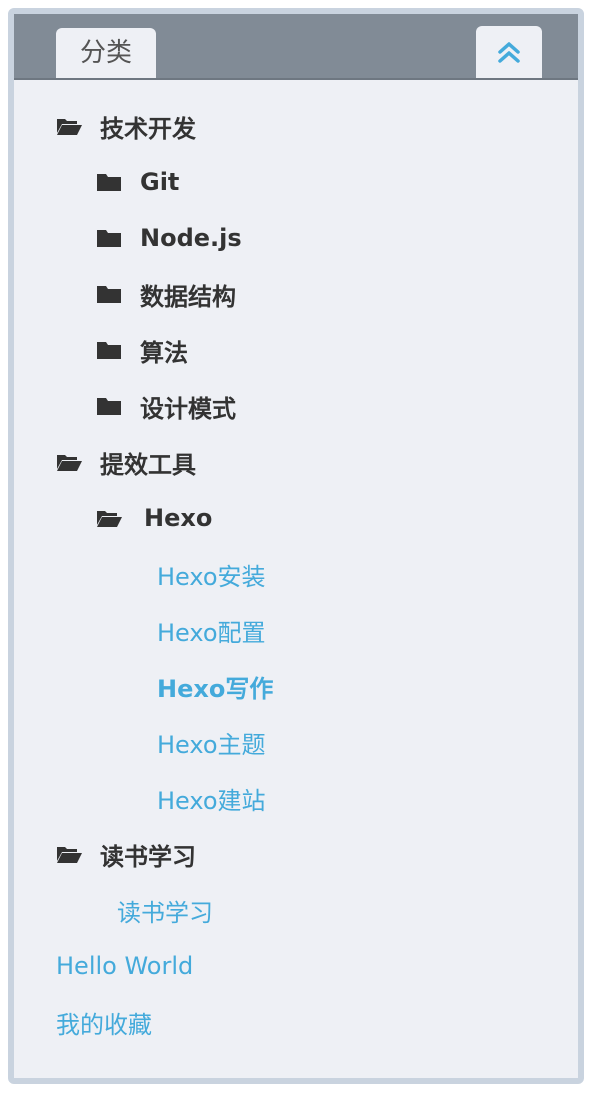 The width and height of the screenshot is (598, 1094). I want to click on category-label: 提效工具, so click(148, 464).